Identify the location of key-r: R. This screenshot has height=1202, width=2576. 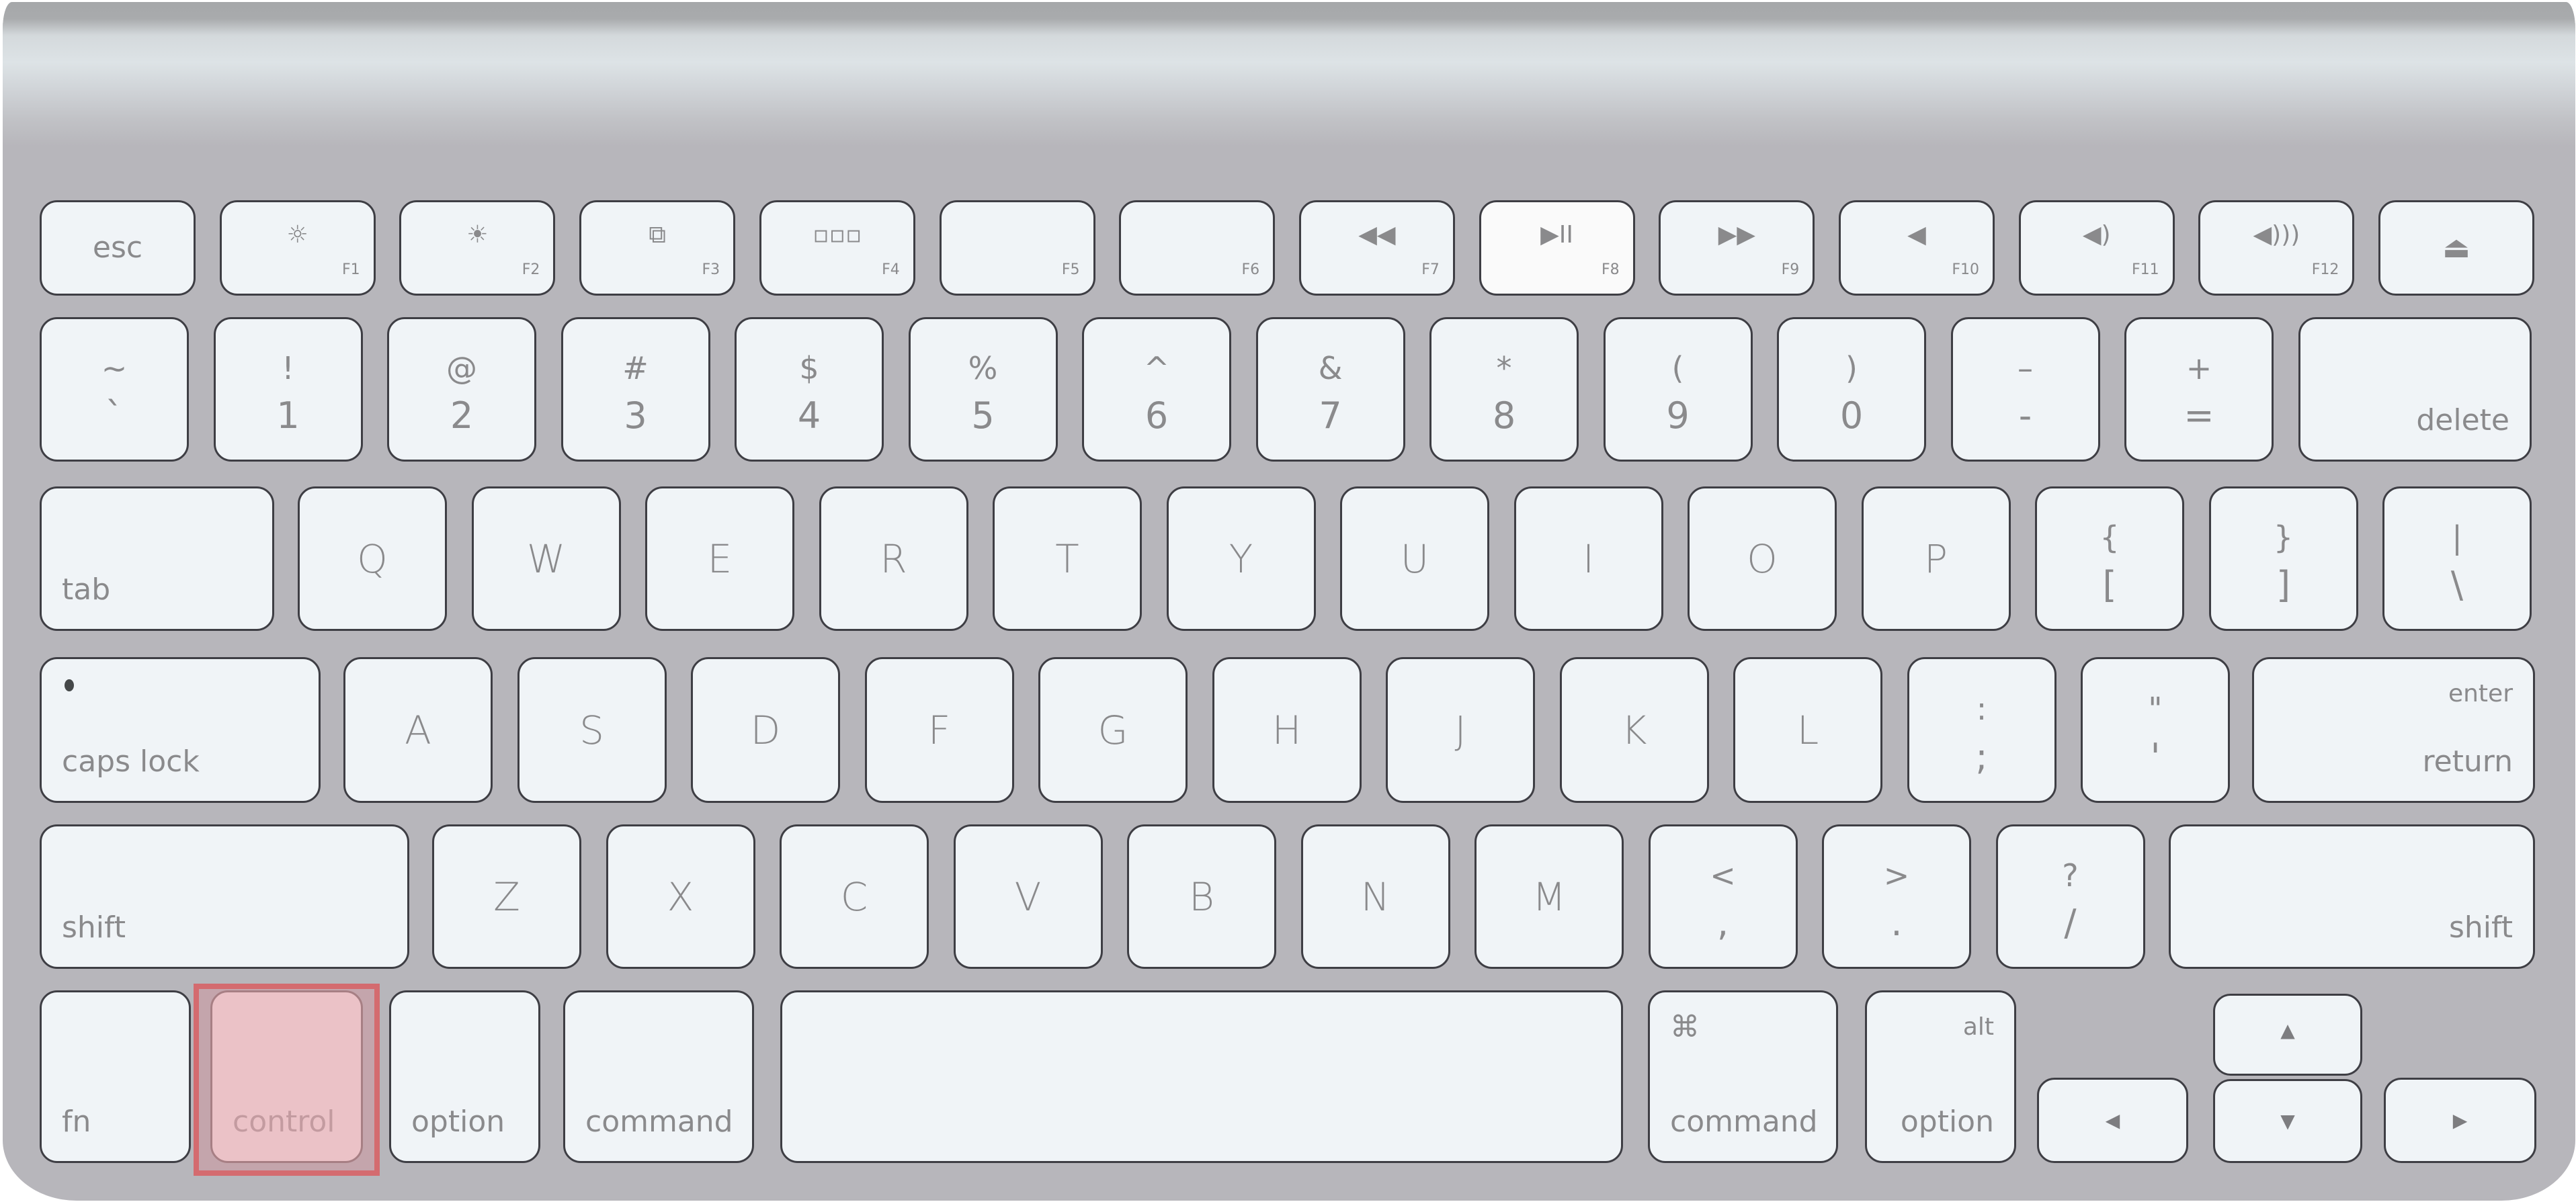
(893, 558).